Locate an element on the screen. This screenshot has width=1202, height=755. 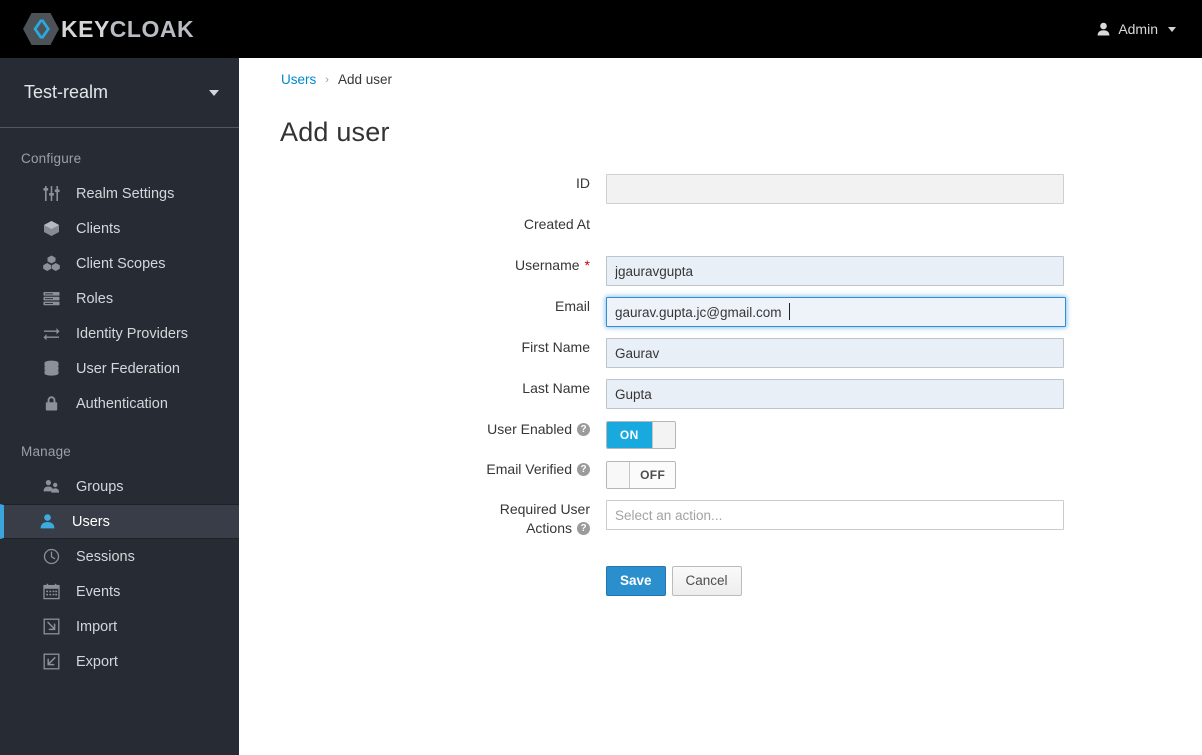
sidebar-item-label: User Federation is located at coordinates (128, 368).